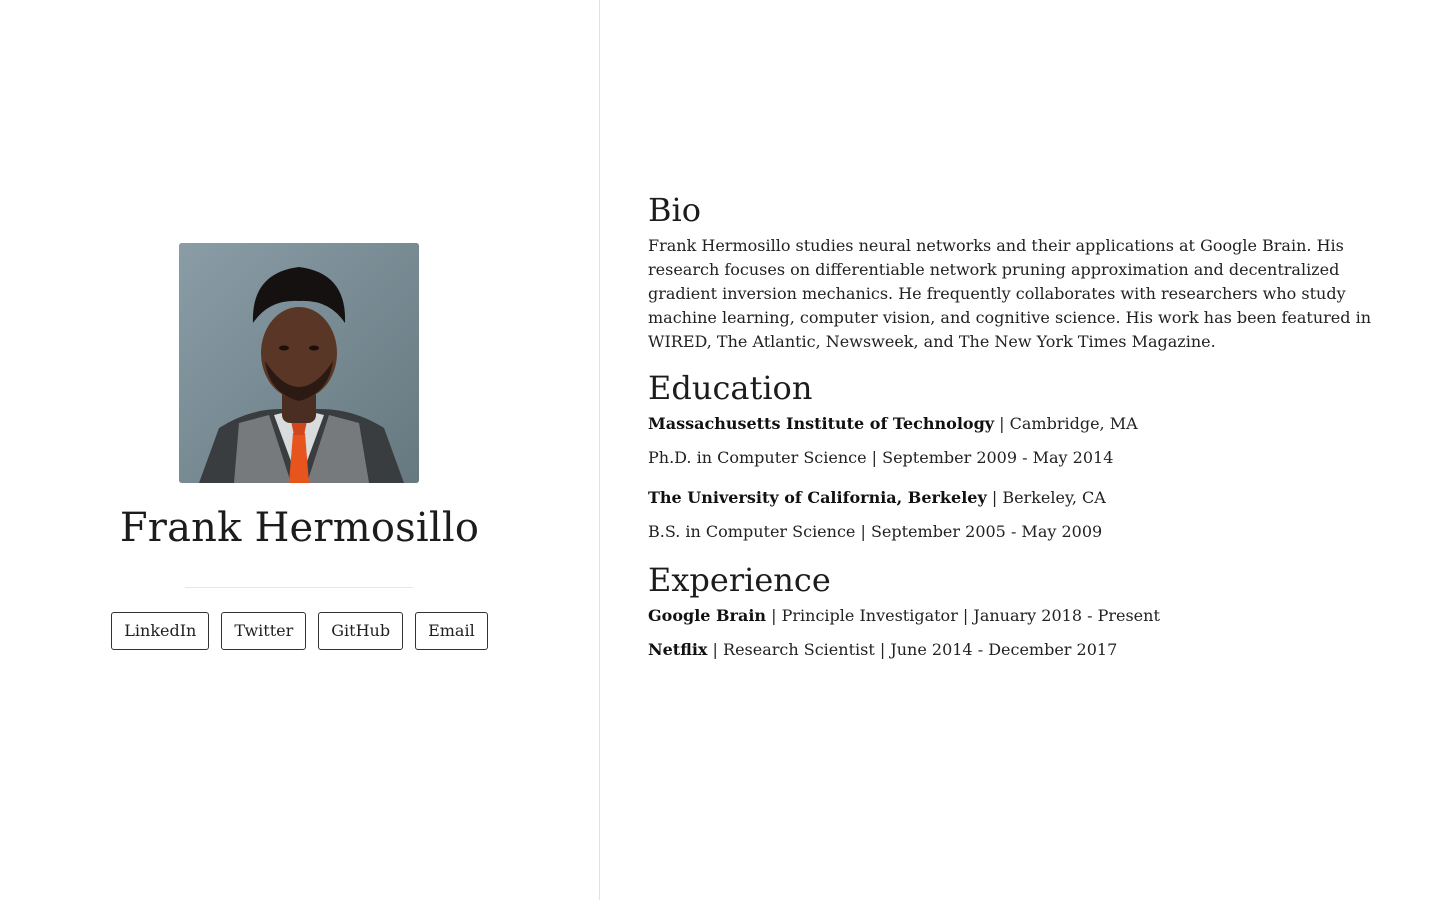 Image resolution: width=1440 pixels, height=900 pixels. Describe the element at coordinates (299, 528) in the screenshot. I see `profile-name: Frank Hermosillo` at that location.